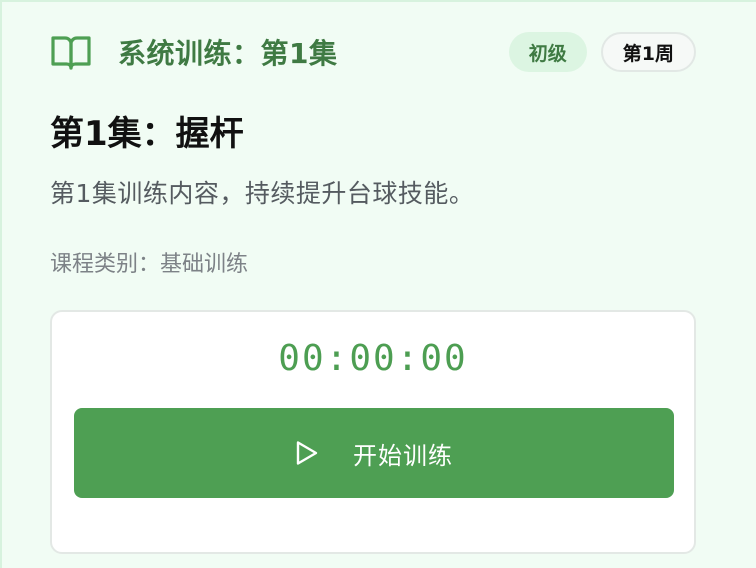 The image size is (756, 568). Describe the element at coordinates (373, 52) in the screenshot. I see `card-header: 系统训练：第1集 初级 第1周` at that location.